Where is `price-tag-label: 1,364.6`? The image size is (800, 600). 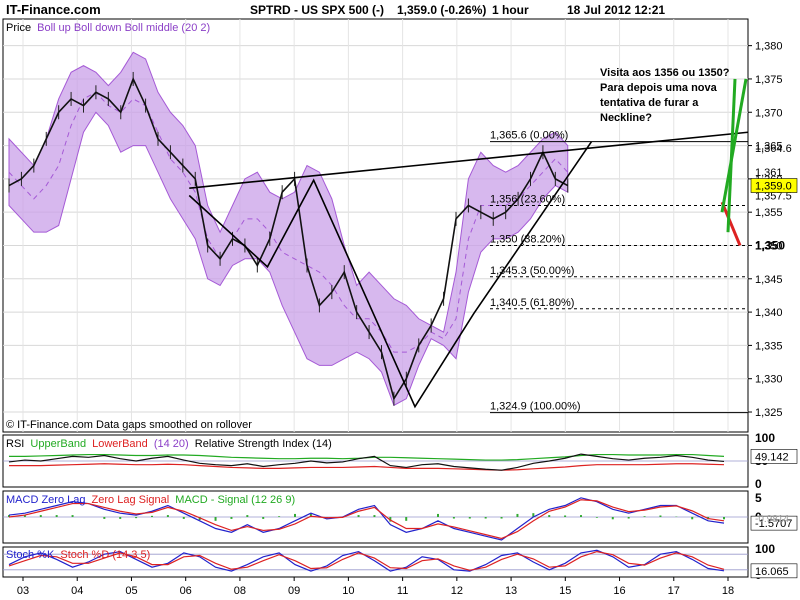
price-tag-label: 1,364.6 is located at coordinates (773, 149).